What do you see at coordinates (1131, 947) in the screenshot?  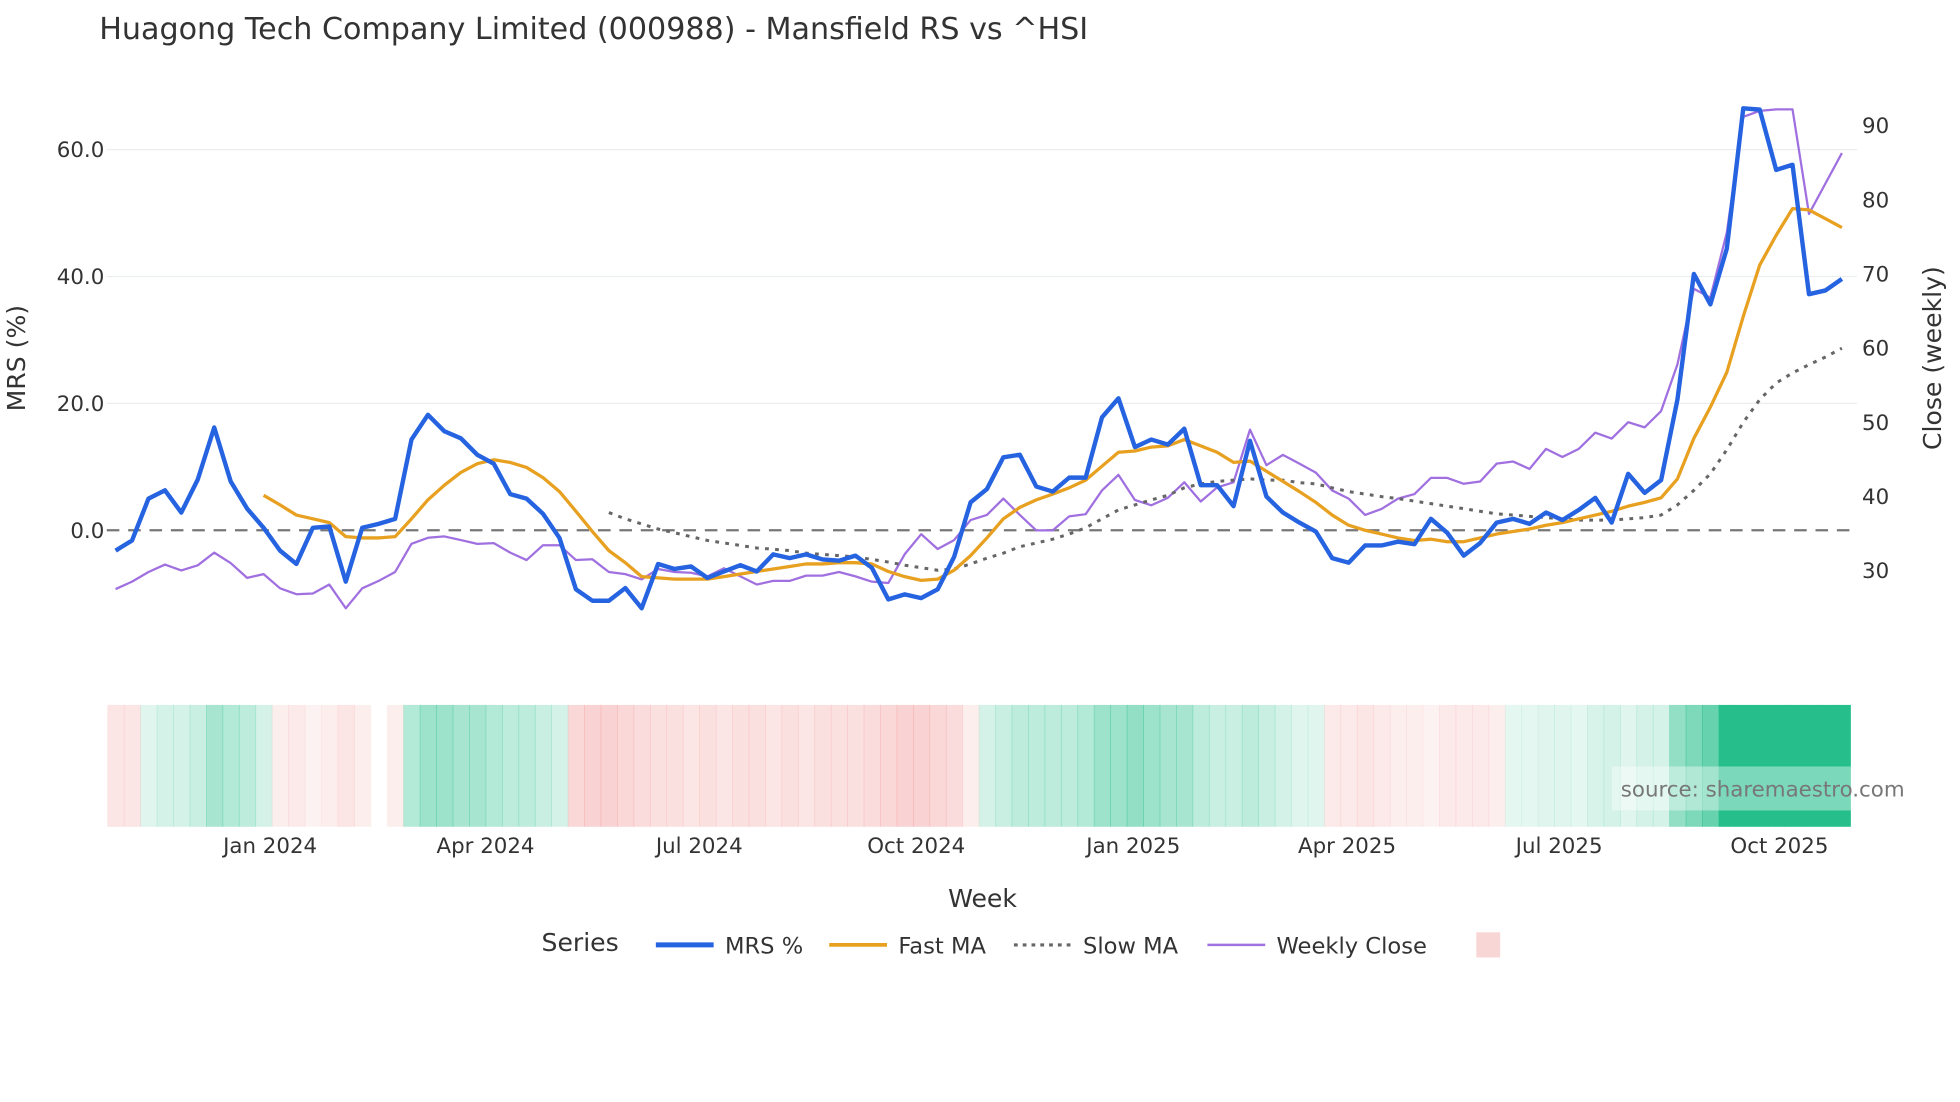 I see `legend-label-slow-ma: Slow MA` at bounding box center [1131, 947].